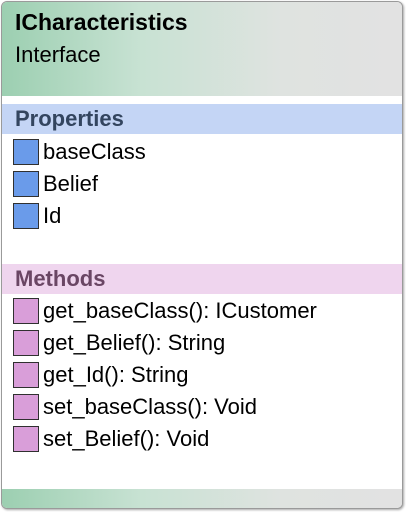 This screenshot has width=406, height=512. Describe the element at coordinates (150, 406) in the screenshot. I see `method-label: set_baseClass(): Void` at that location.